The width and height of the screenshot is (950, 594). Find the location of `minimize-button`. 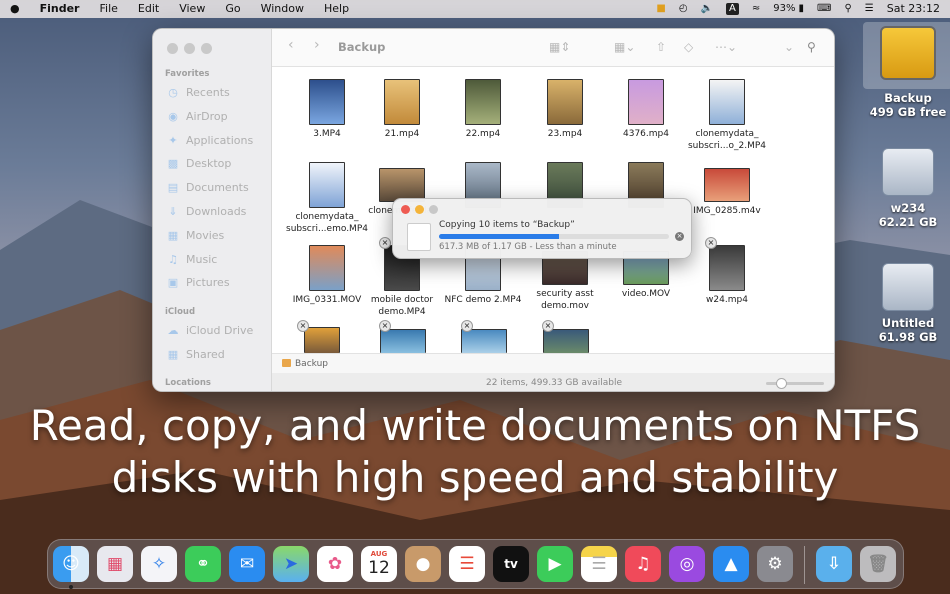

minimize-button is located at coordinates (189, 48).